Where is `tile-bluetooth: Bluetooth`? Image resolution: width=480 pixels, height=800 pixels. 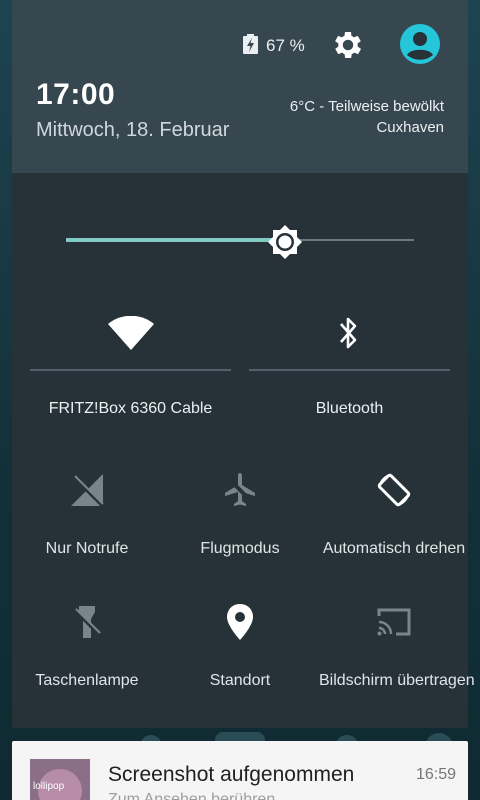 tile-bluetooth: Bluetooth is located at coordinates (349, 370).